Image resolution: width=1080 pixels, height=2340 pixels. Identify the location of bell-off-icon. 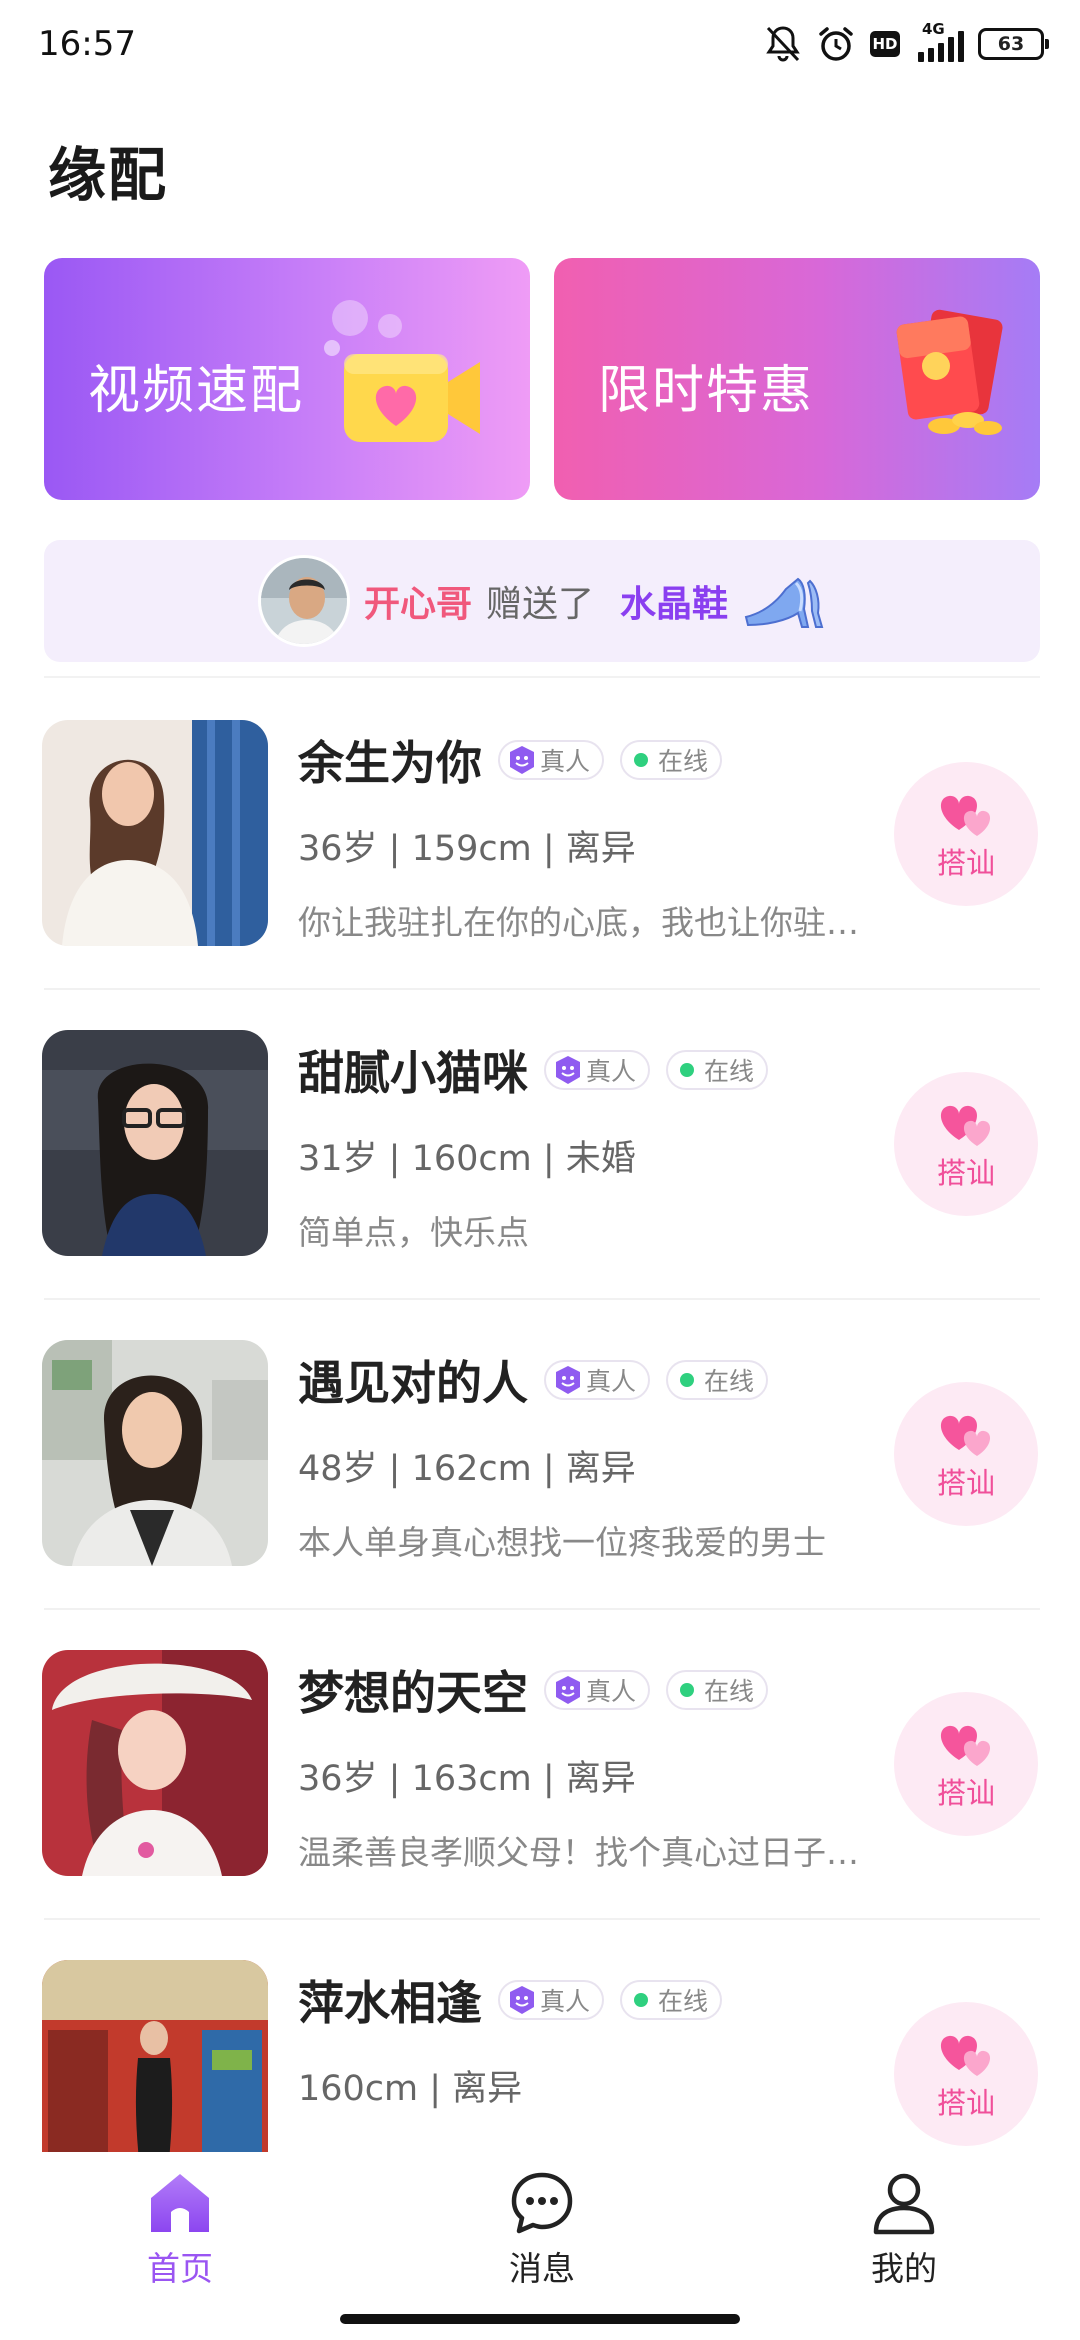
(783, 44).